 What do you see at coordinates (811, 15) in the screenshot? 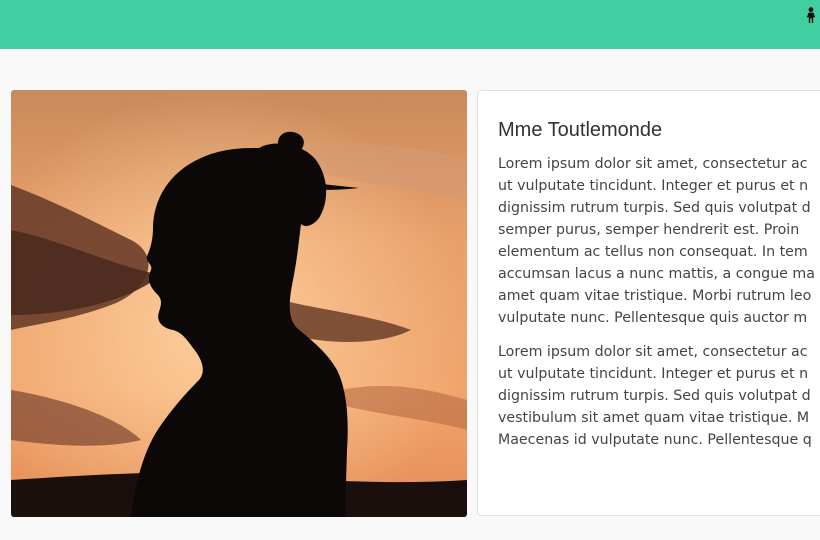
I see `female-user-icon` at bounding box center [811, 15].